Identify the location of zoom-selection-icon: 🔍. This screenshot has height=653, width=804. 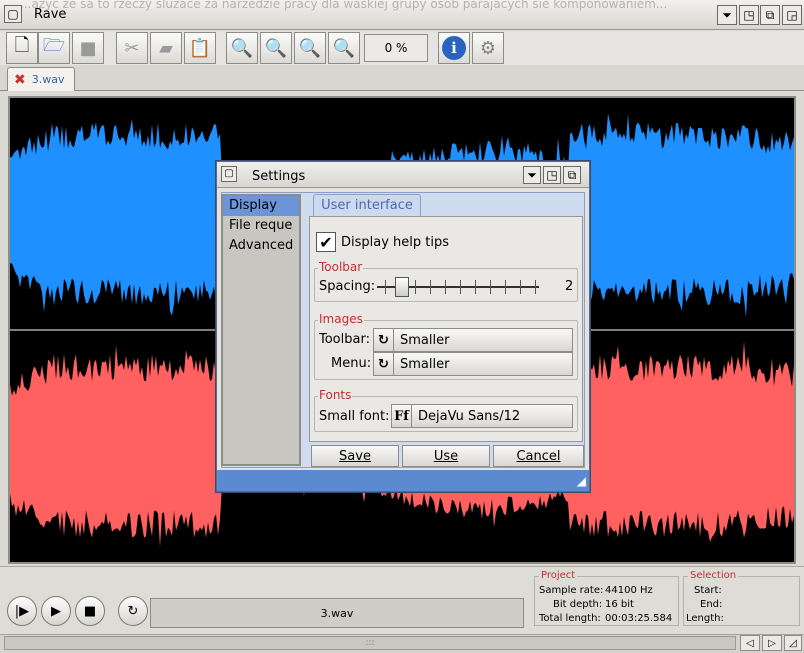
(344, 48).